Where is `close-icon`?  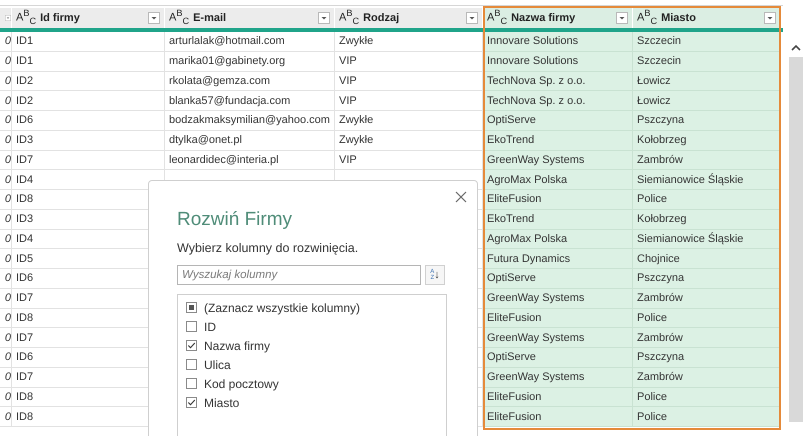
close-icon is located at coordinates (461, 197).